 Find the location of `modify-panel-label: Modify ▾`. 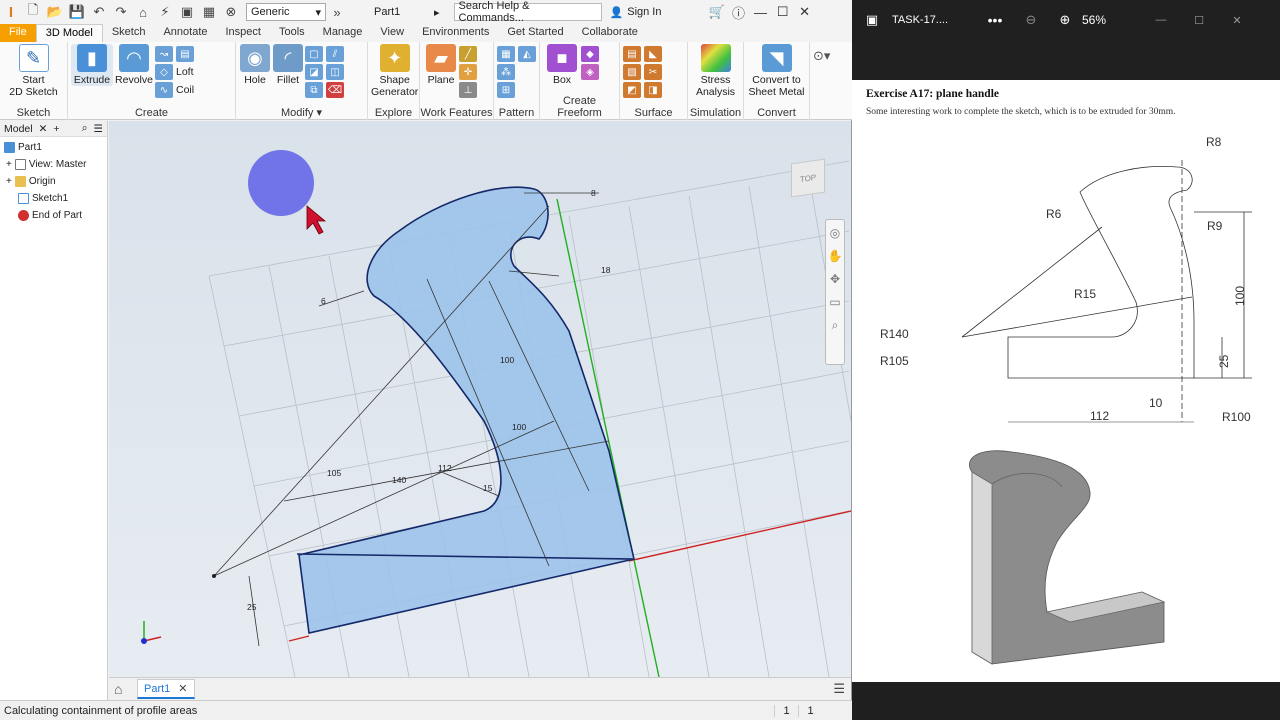

modify-panel-label: Modify ▾ is located at coordinates (301, 112).